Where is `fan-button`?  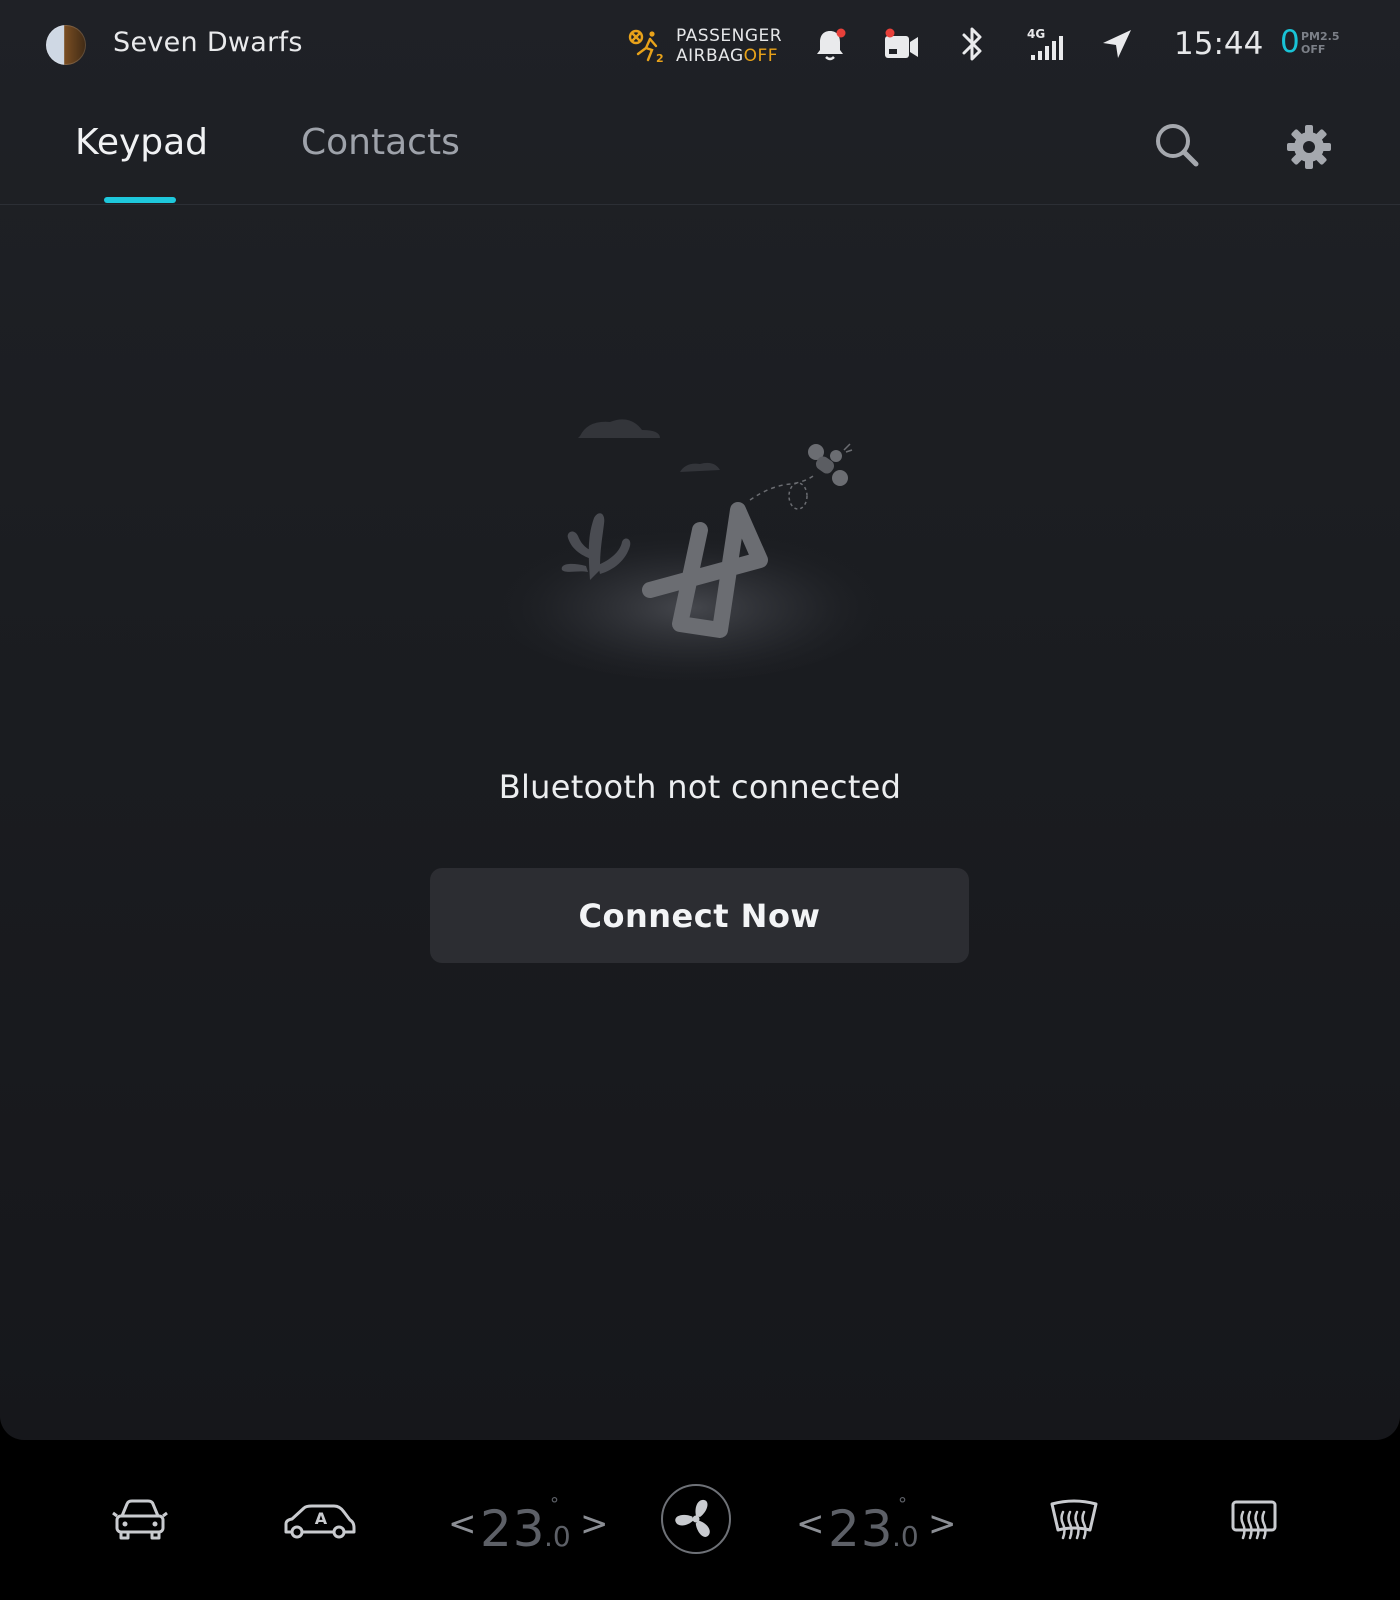 fan-button is located at coordinates (696, 1519).